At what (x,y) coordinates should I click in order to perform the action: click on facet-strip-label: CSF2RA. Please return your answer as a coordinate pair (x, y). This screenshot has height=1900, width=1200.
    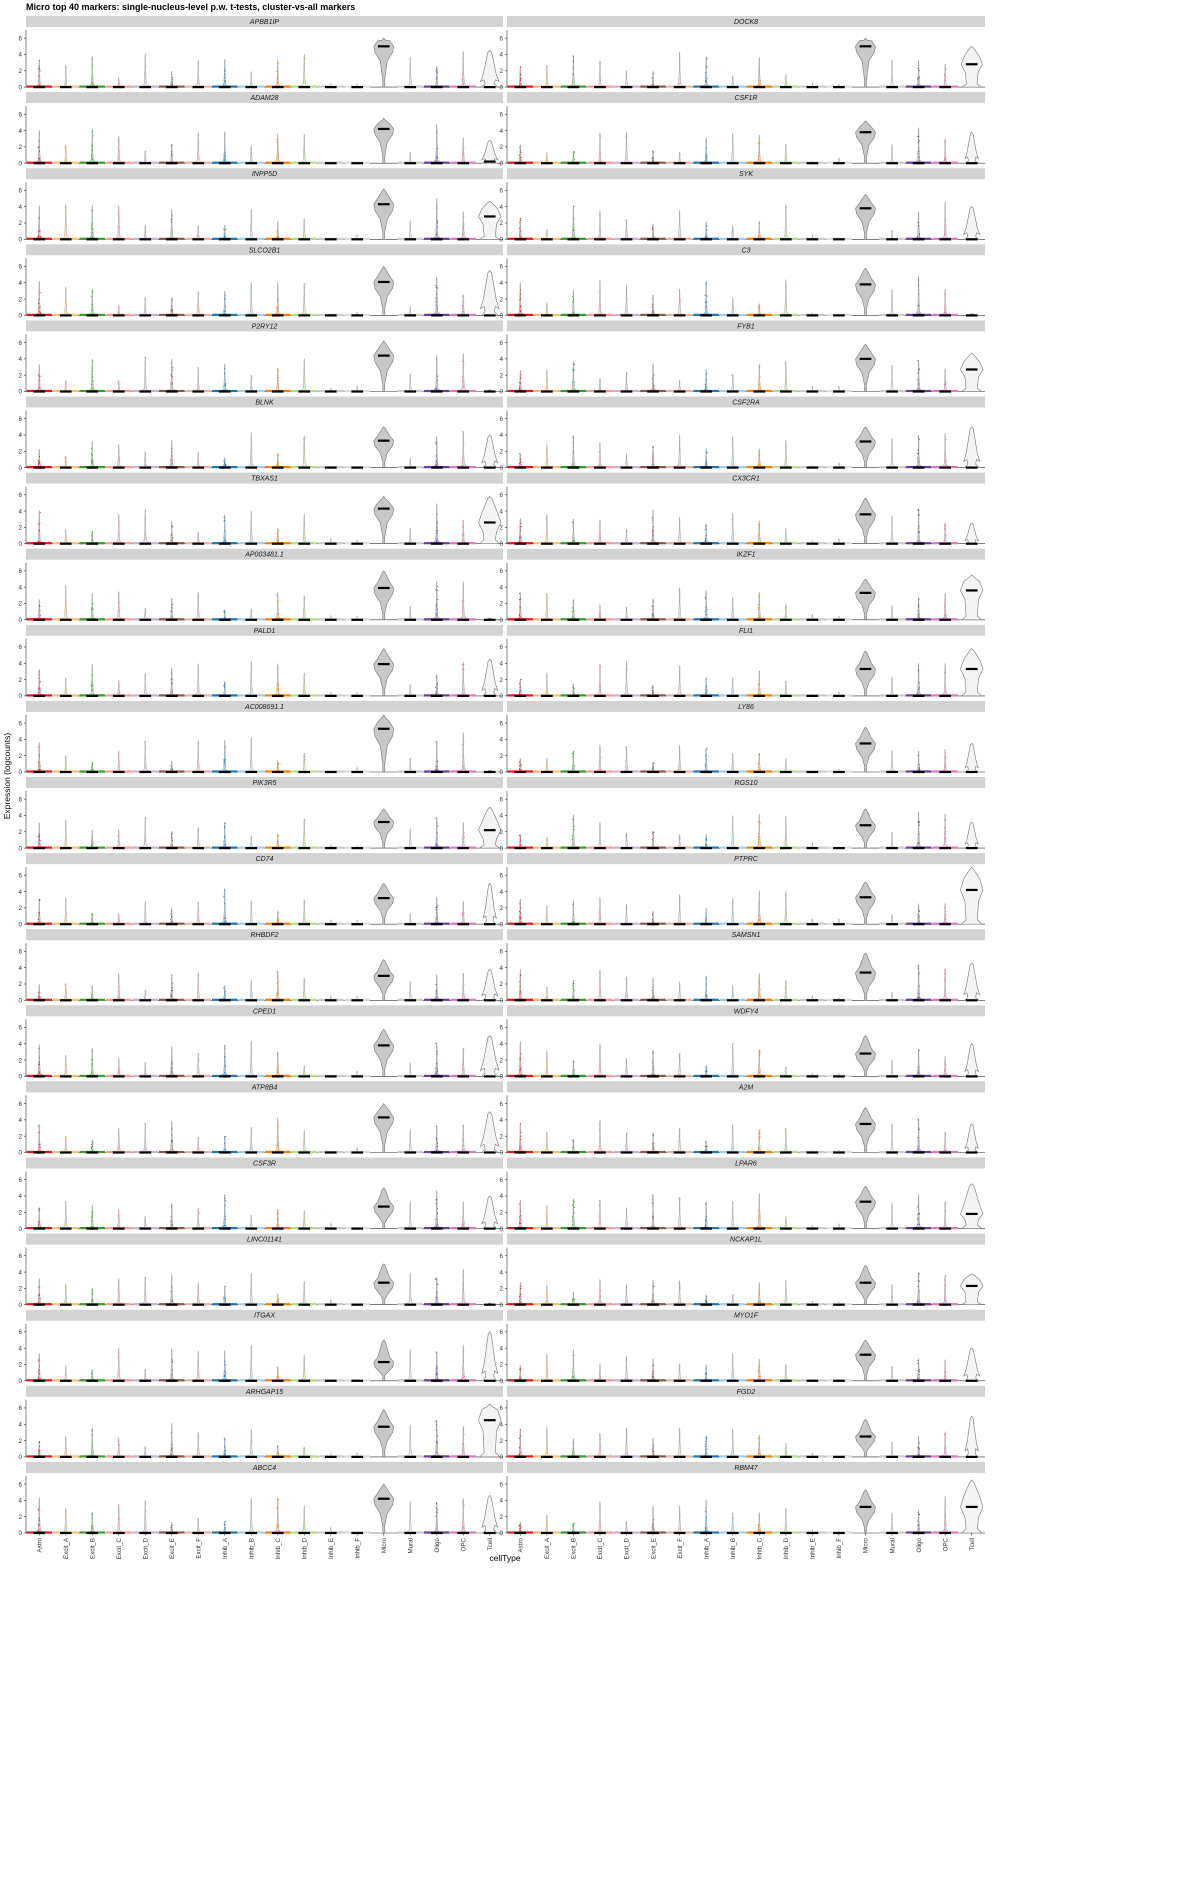
    Looking at the image, I should click on (746, 403).